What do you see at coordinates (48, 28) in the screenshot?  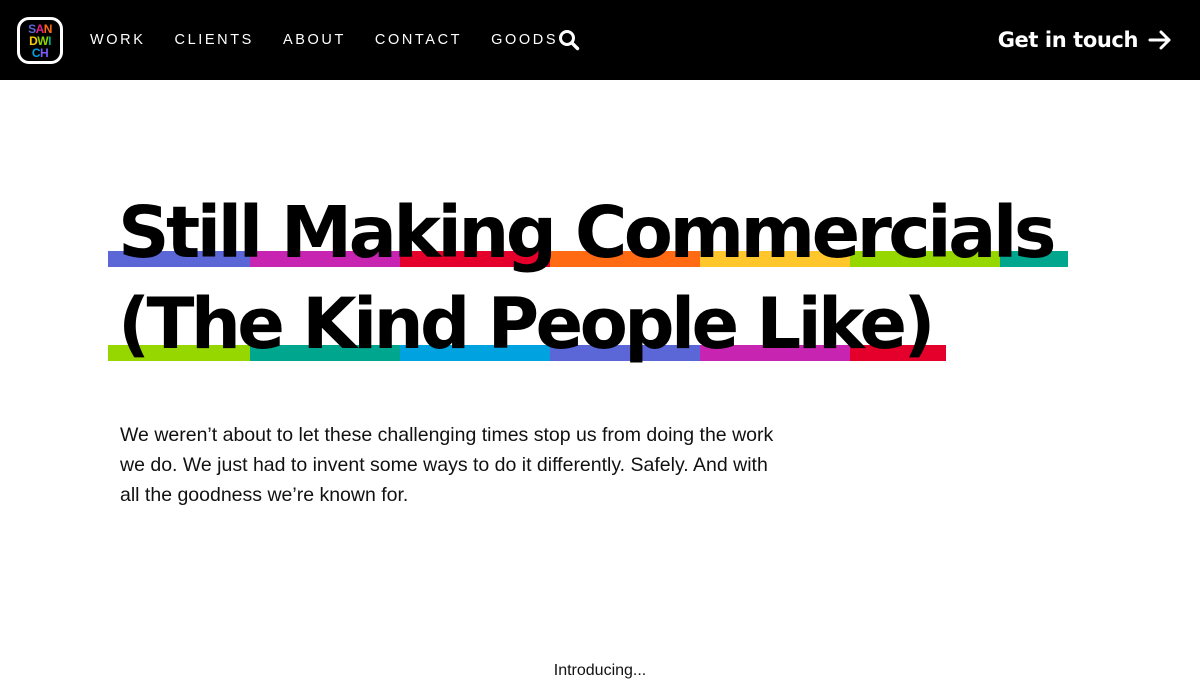 I see `logo-letter: N` at bounding box center [48, 28].